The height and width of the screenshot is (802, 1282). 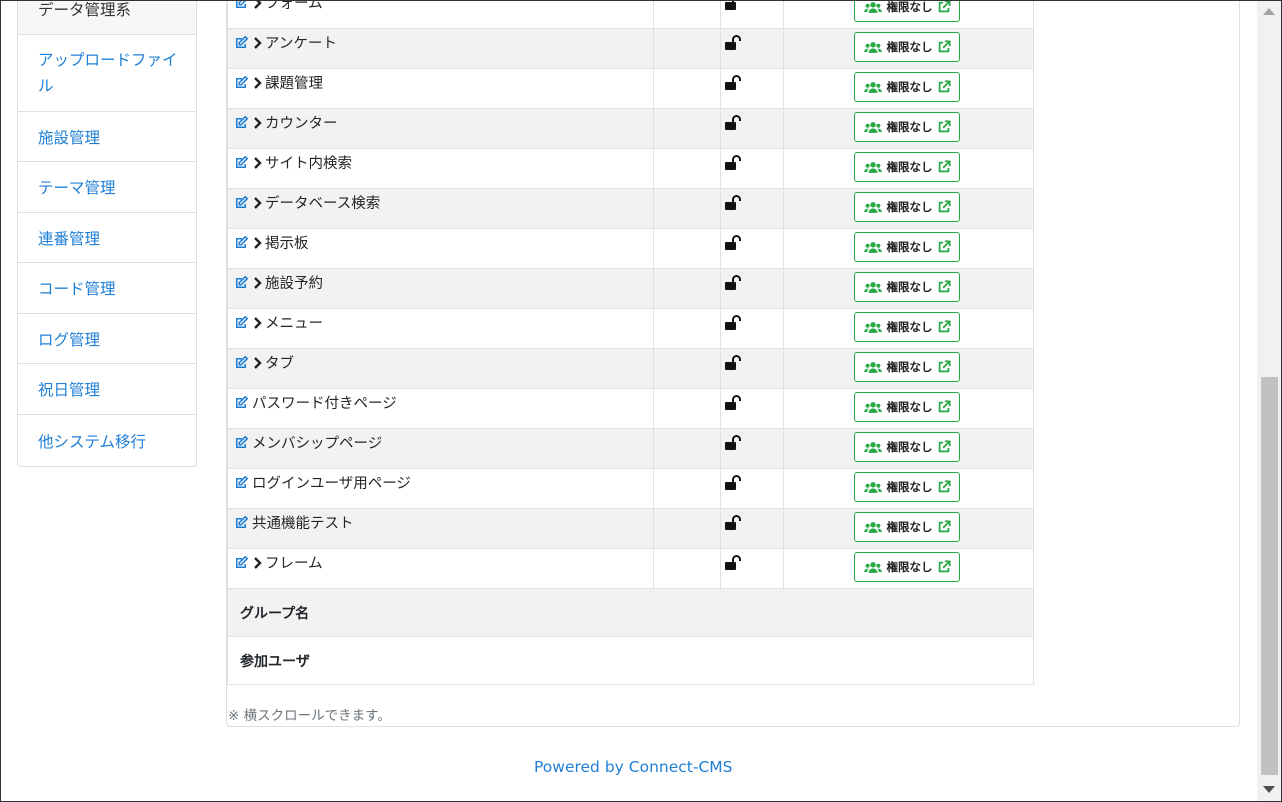 What do you see at coordinates (317, 442) in the screenshot?
I see `page-name: メンバシップページ` at bounding box center [317, 442].